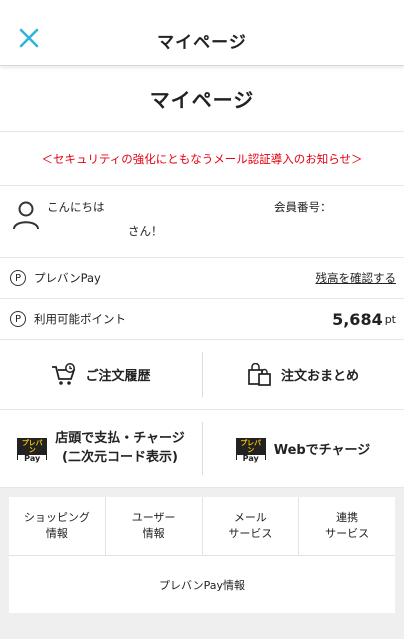 Image resolution: width=404 pixels, height=640 pixels. I want to click on check-balance-link: 残高を確認する, so click(356, 278).